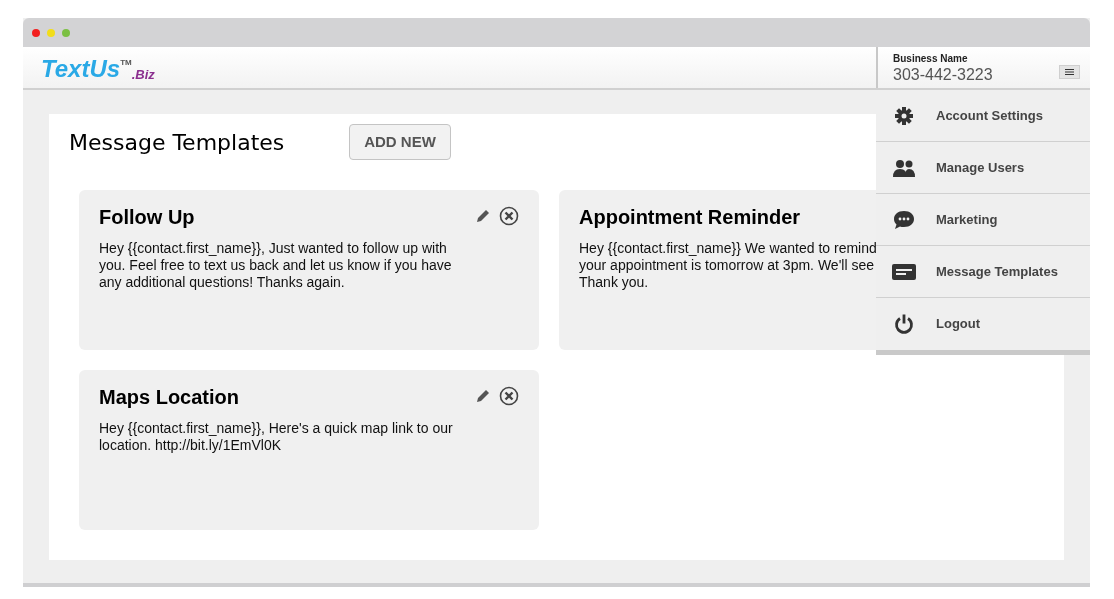 This screenshot has height=599, width=1114. I want to click on template-title: Maps Location, so click(169, 397).